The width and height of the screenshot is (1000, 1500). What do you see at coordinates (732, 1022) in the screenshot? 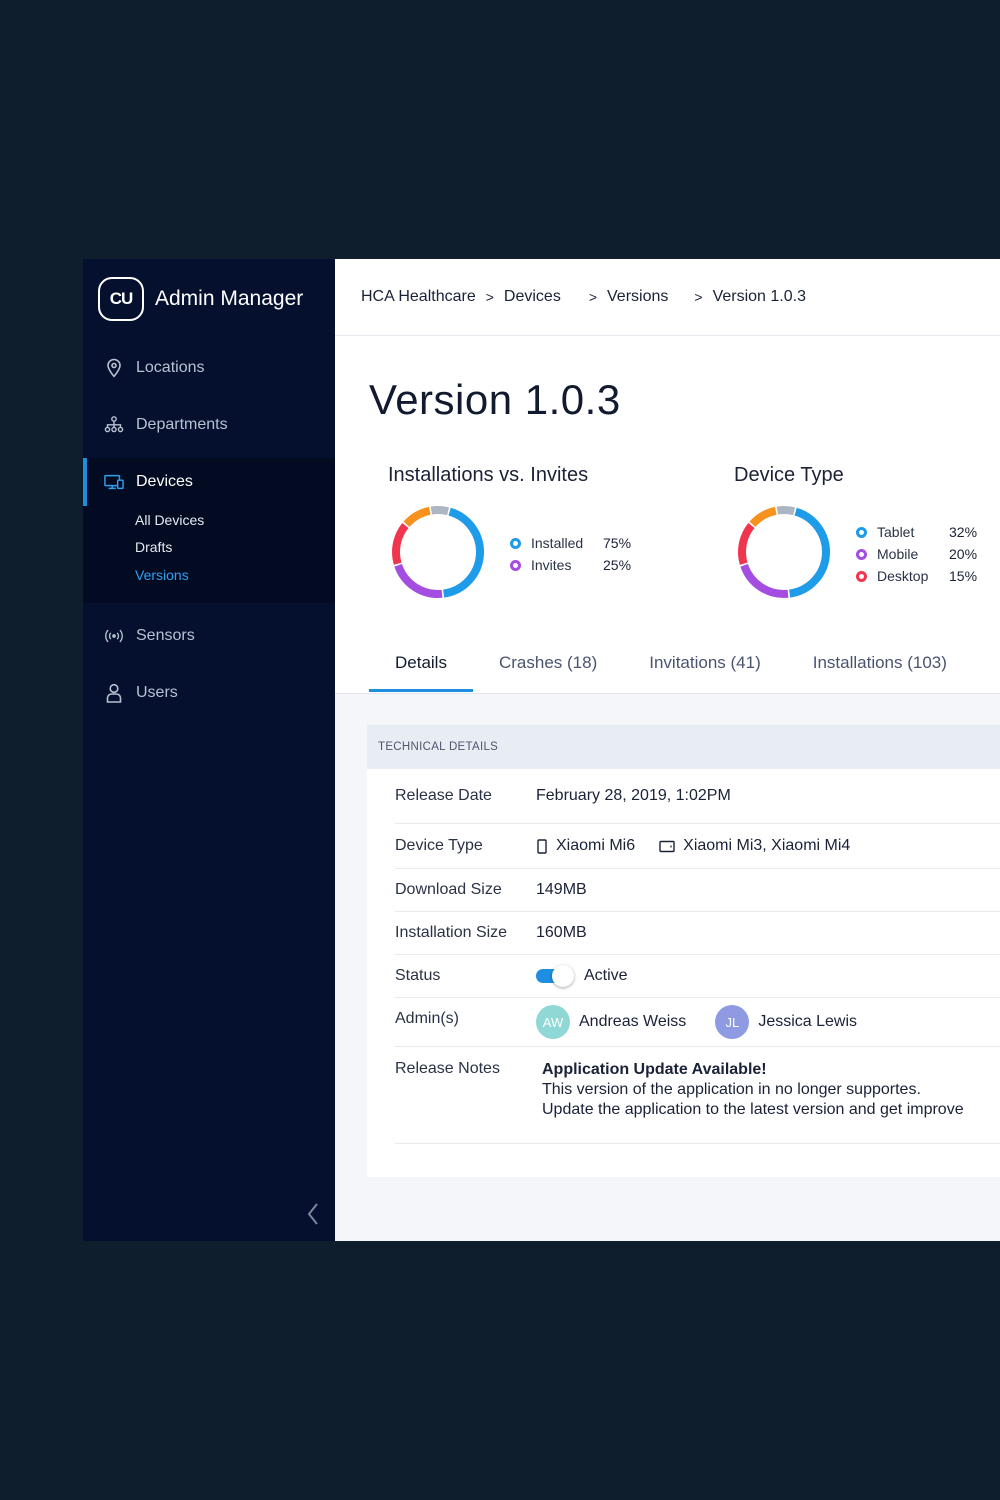
I see `avatar: JL` at bounding box center [732, 1022].